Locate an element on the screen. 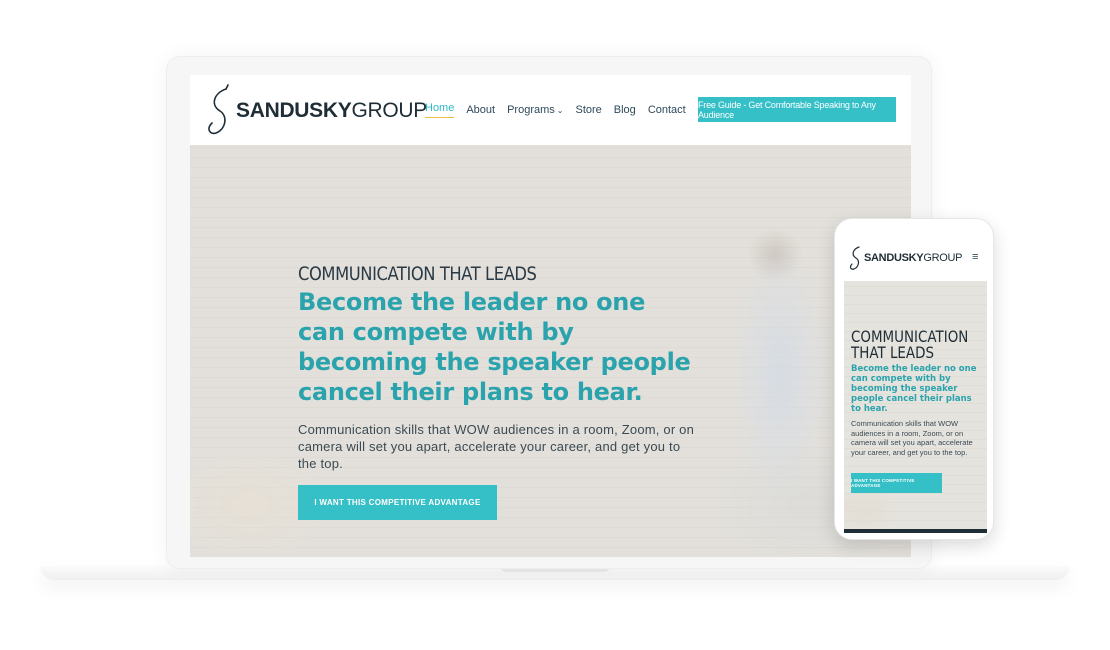 The image size is (1110, 650). phone-site-logo: SANDUSKYGROUP is located at coordinates (905, 258).